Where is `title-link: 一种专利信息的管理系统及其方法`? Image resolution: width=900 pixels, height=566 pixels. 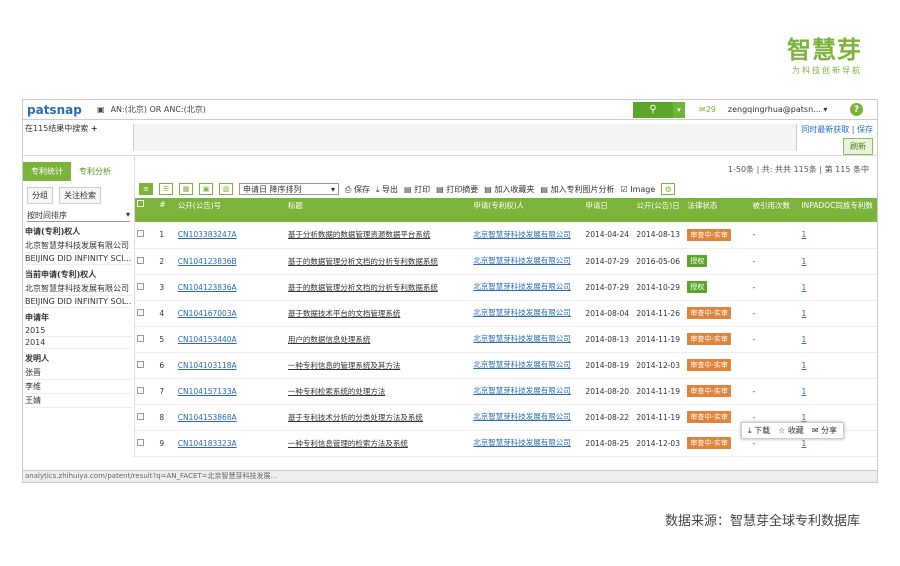
title-link: 一种专利信息的管理系统及其方法 is located at coordinates (378, 365).